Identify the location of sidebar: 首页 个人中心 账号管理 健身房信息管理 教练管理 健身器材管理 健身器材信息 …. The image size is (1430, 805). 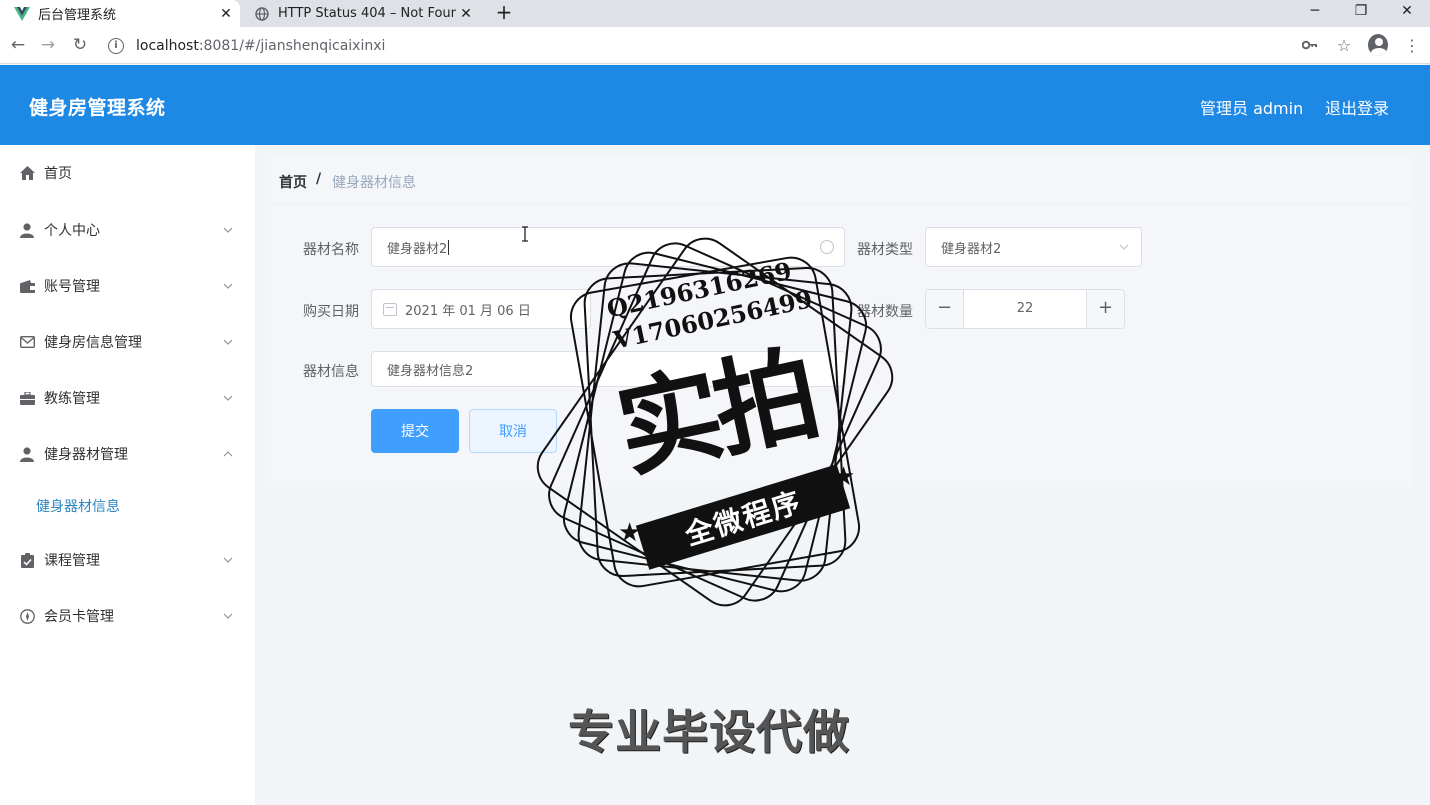
(127, 475).